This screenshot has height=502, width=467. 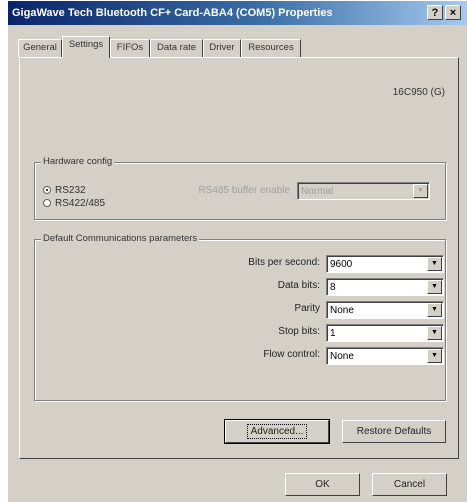 I want to click on bits-per-second-select: 9600 ▼, so click(x=385, y=264).